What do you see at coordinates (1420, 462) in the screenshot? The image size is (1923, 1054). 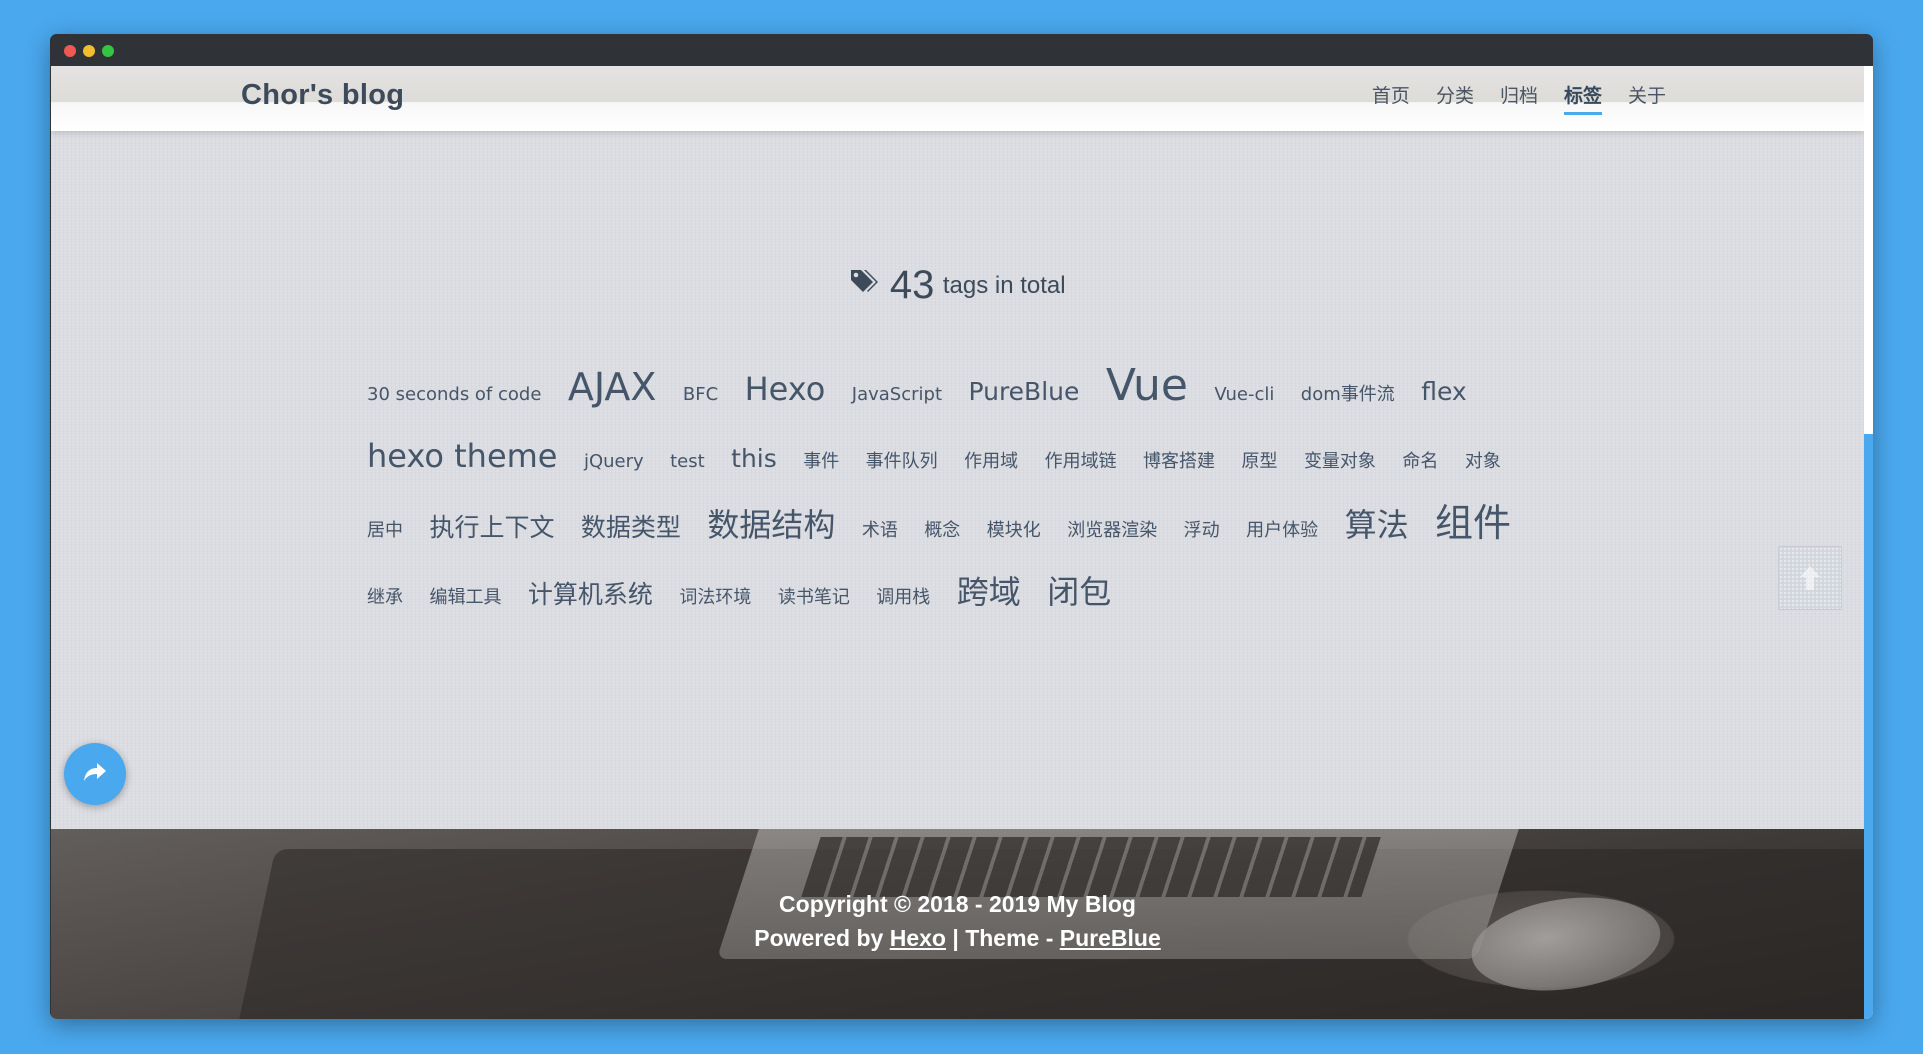 I see `tag-link: 命名` at bounding box center [1420, 462].